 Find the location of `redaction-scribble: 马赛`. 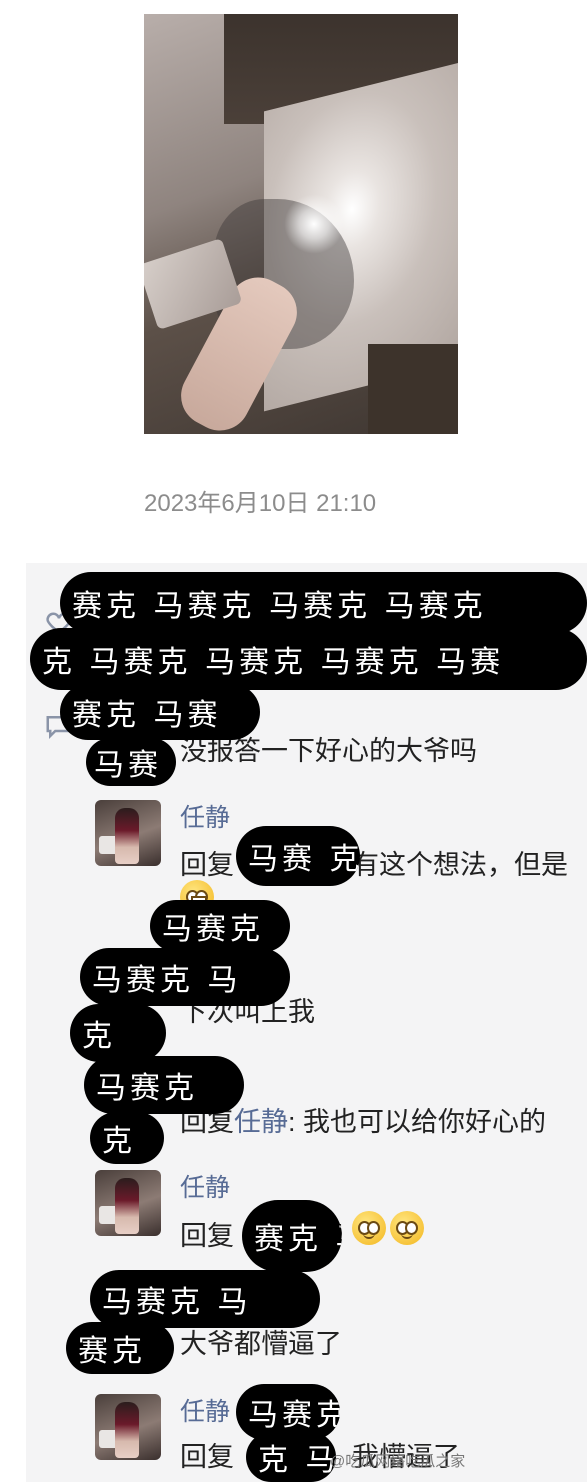

redaction-scribble: 马赛 is located at coordinates (131, 762).